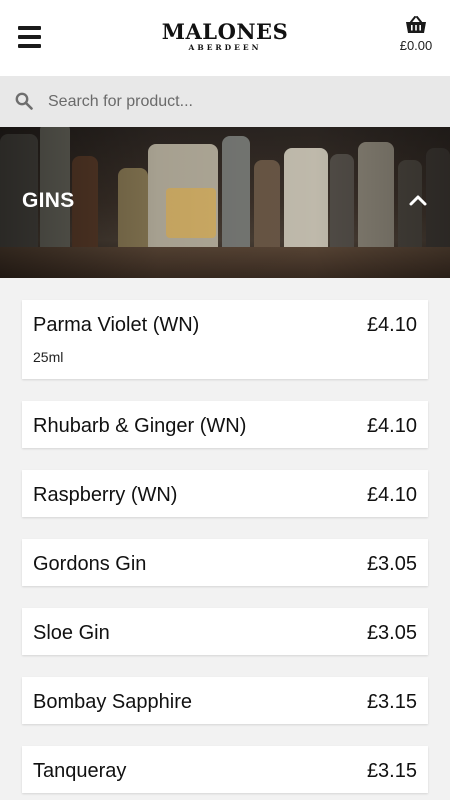 The height and width of the screenshot is (800, 450). What do you see at coordinates (30, 37) in the screenshot?
I see `hamburger-menu-icon` at bounding box center [30, 37].